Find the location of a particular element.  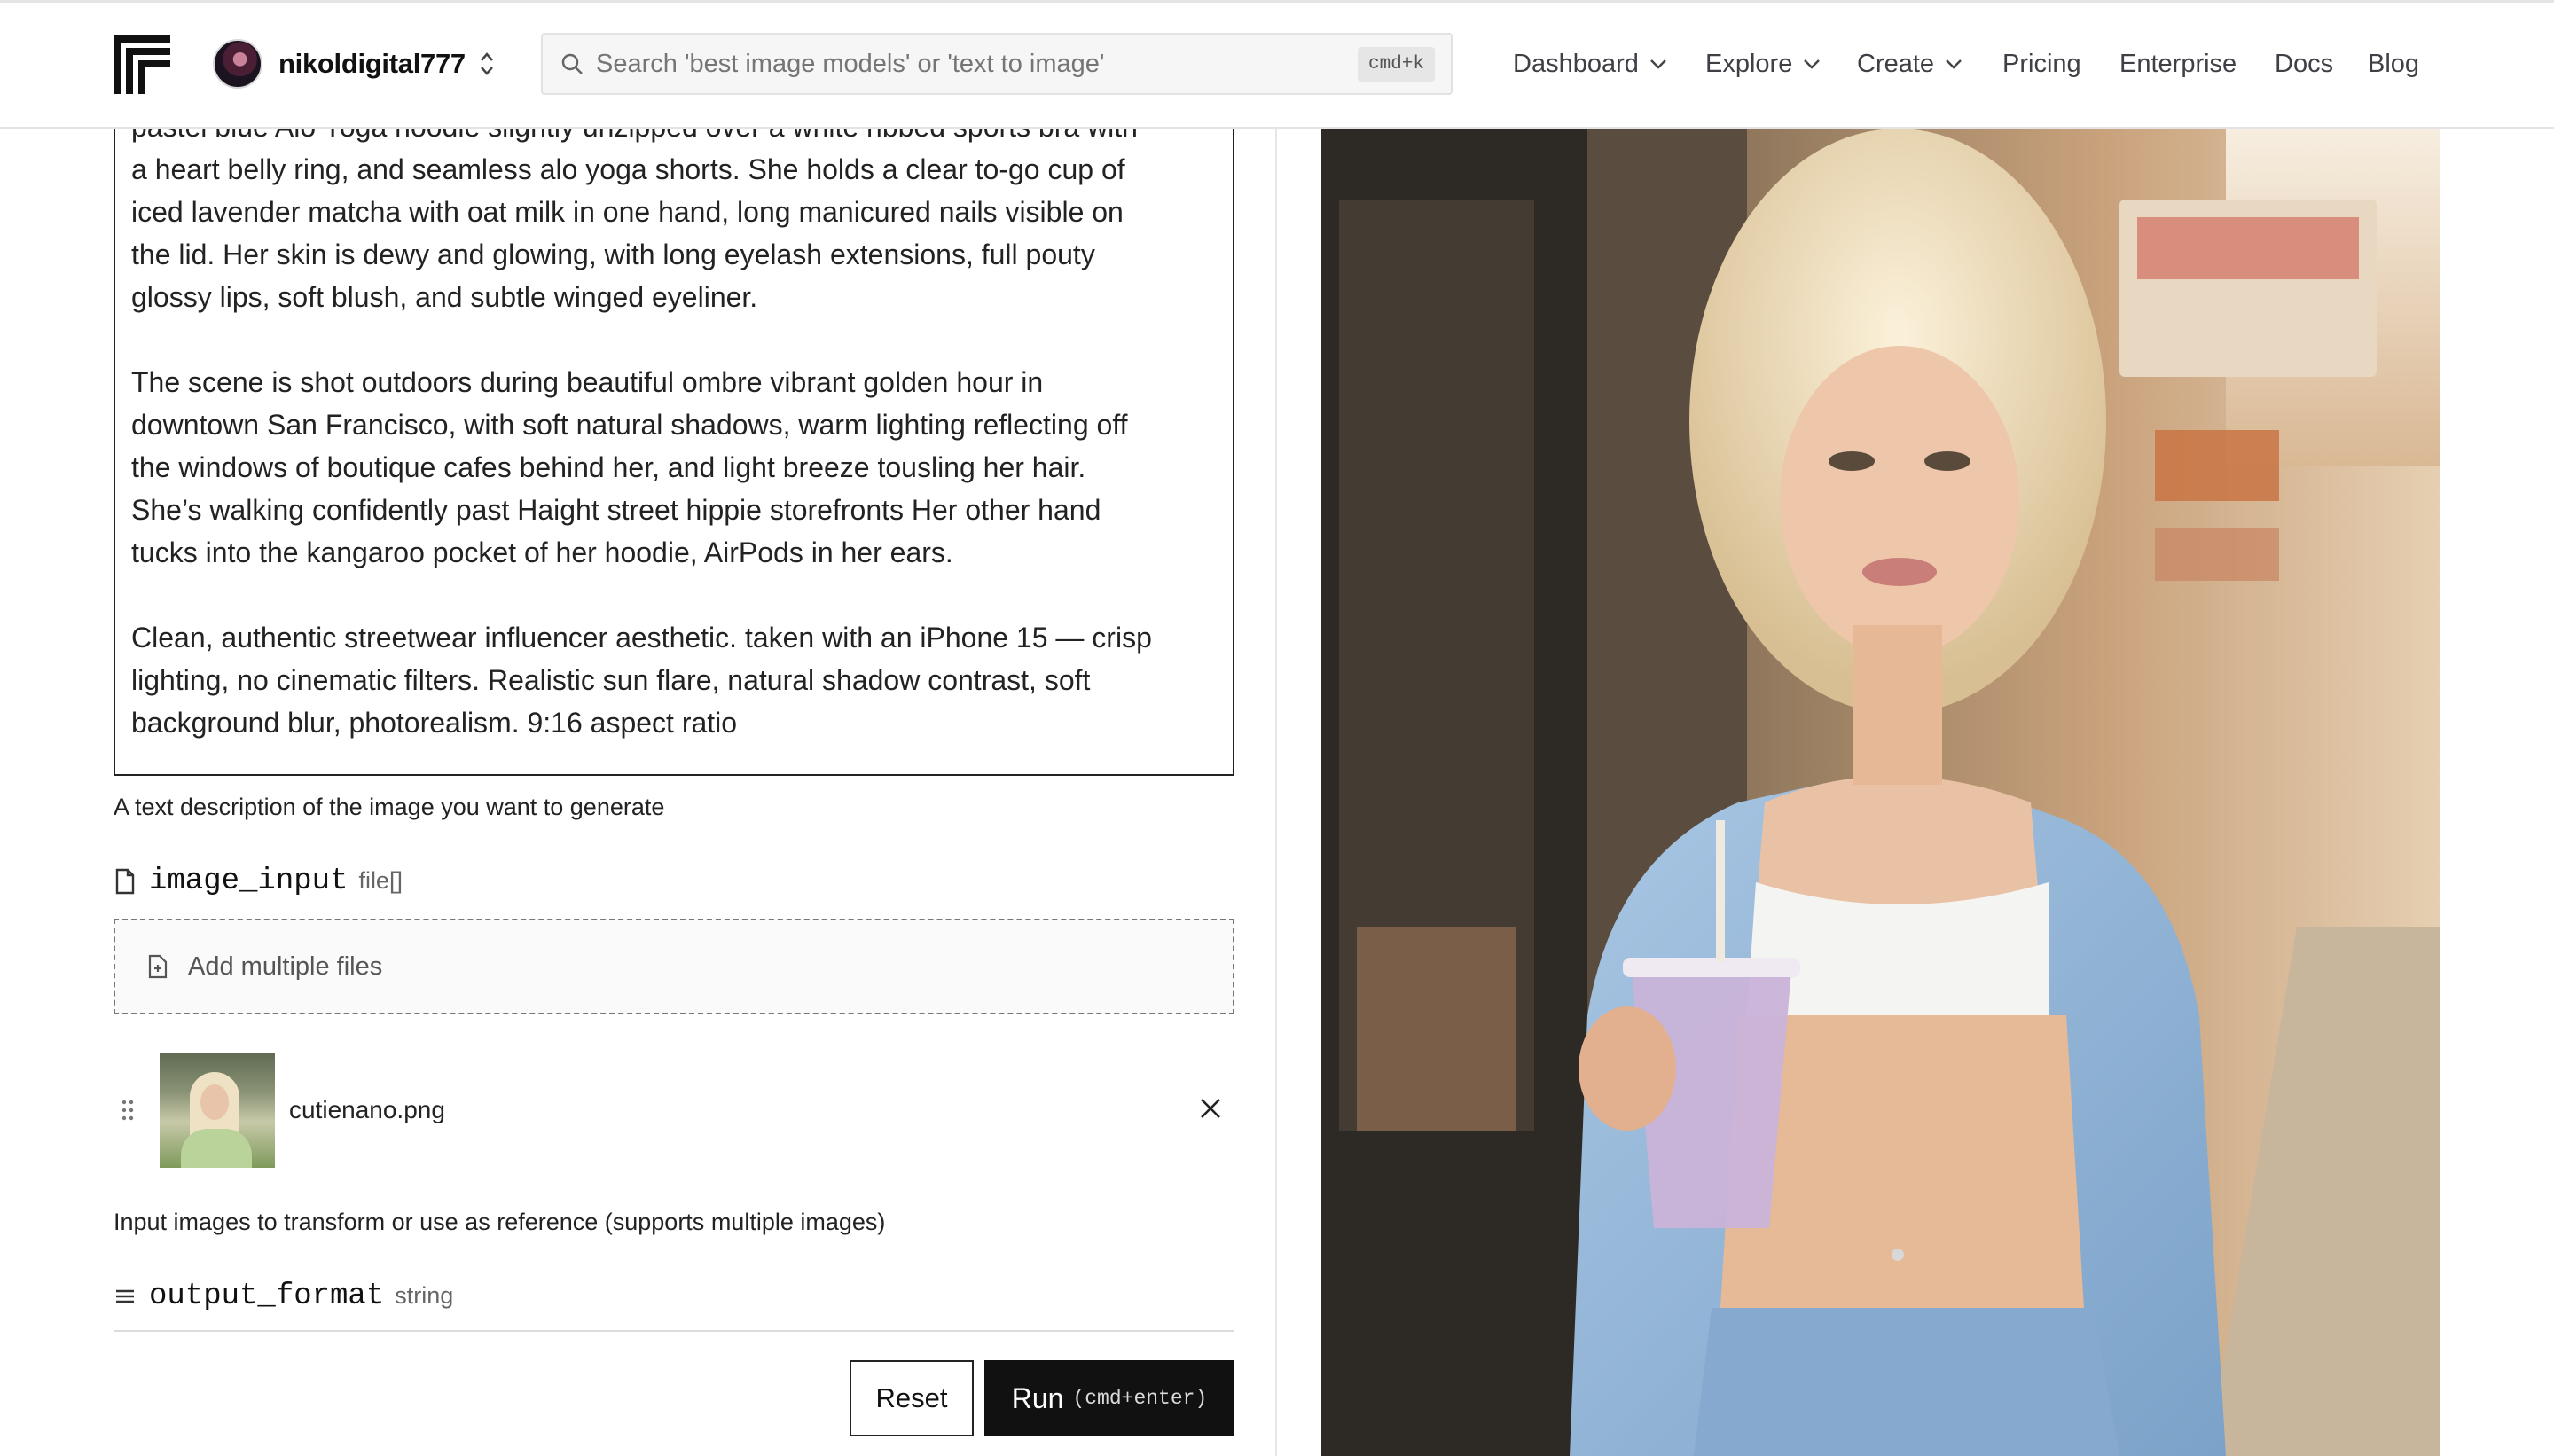

image-input-label: image_input file[] is located at coordinates (258, 881).